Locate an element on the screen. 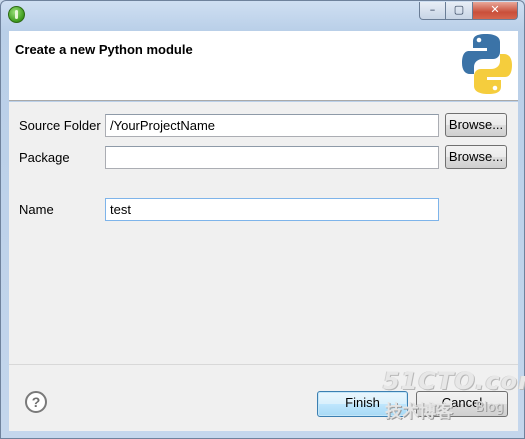 This screenshot has width=525, height=439. source-folder-field: /YourProjectName is located at coordinates (272, 125).